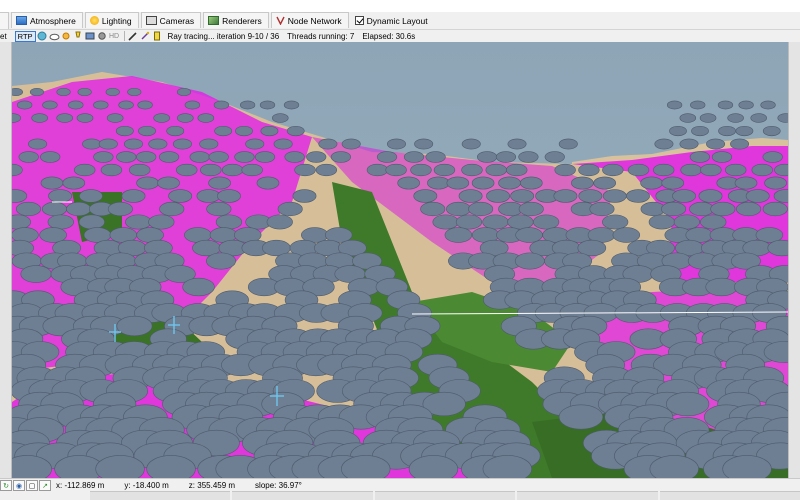  Describe the element at coordinates (102, 36) in the screenshot. I see `settings-icon` at that location.